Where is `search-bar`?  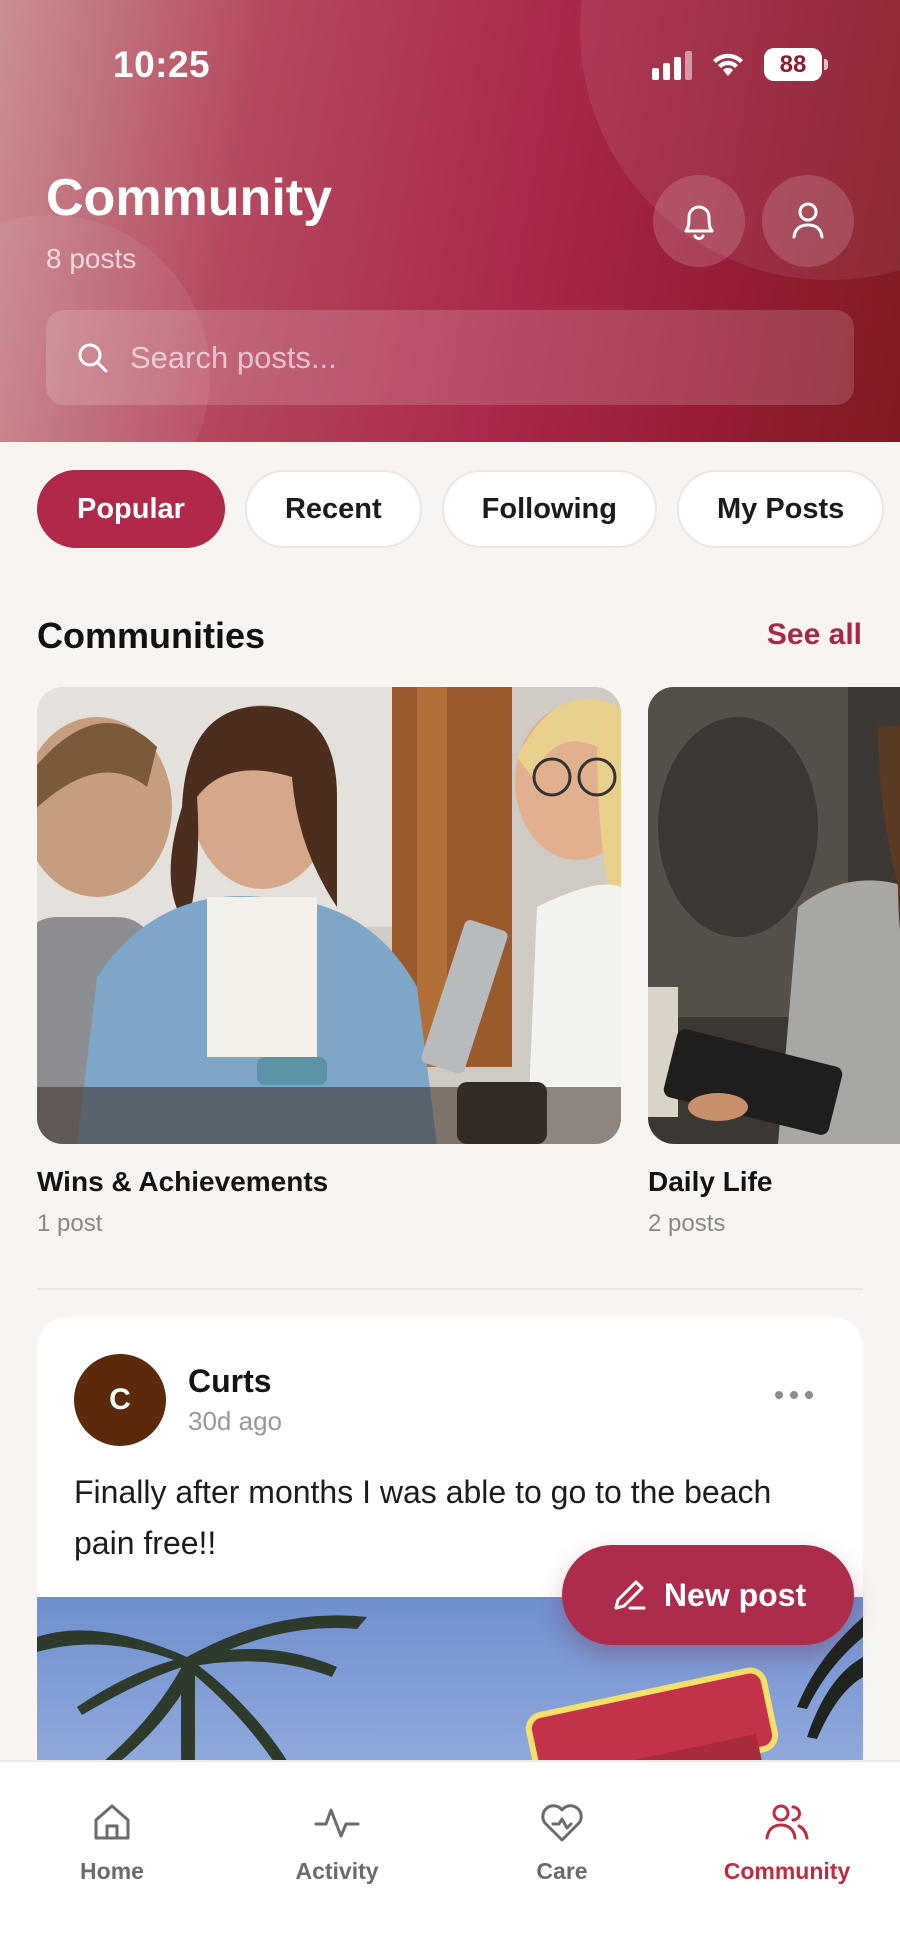 search-bar is located at coordinates (450, 357).